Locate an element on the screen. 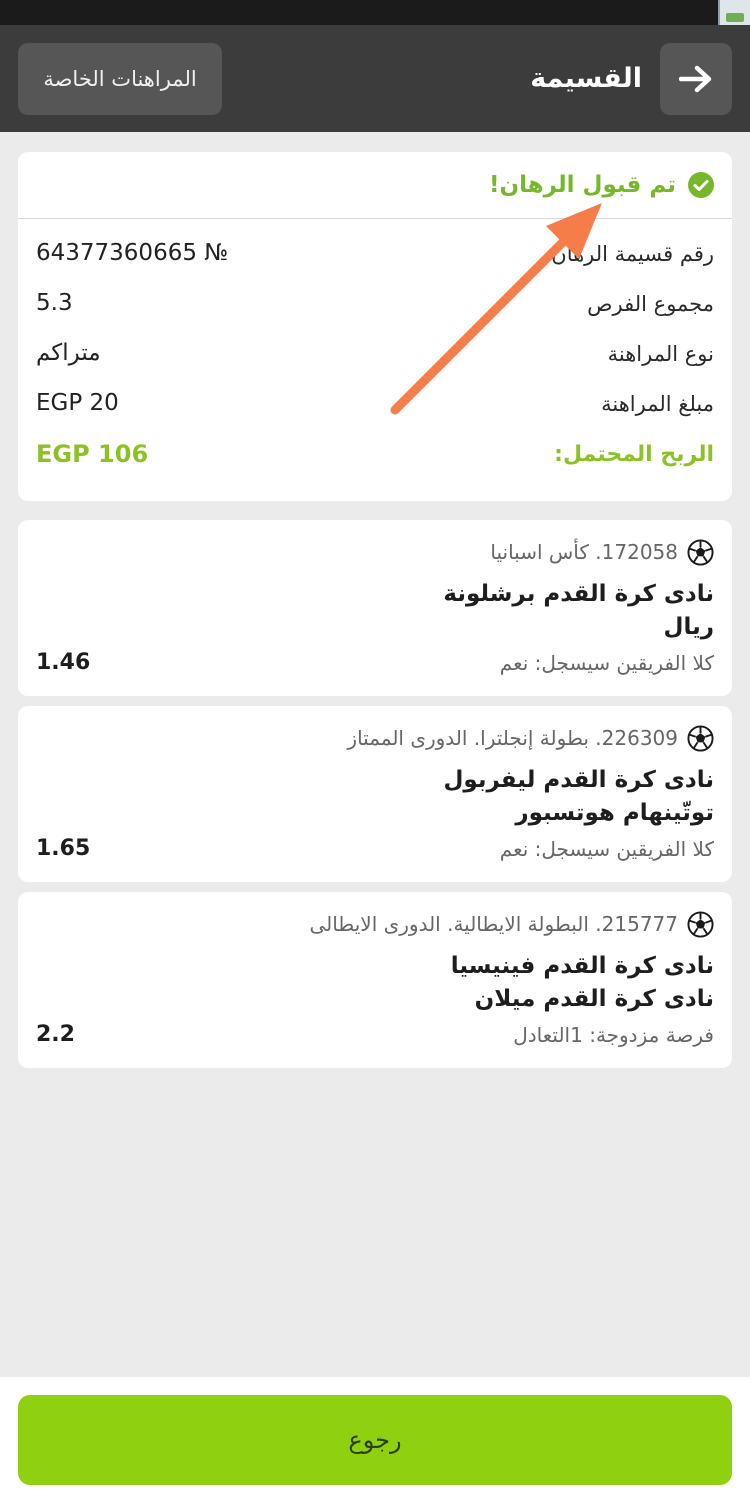 Image resolution: width=750 pixels, height=1496 pixels. total-odds-label: مجموع الفرص is located at coordinates (650, 304).